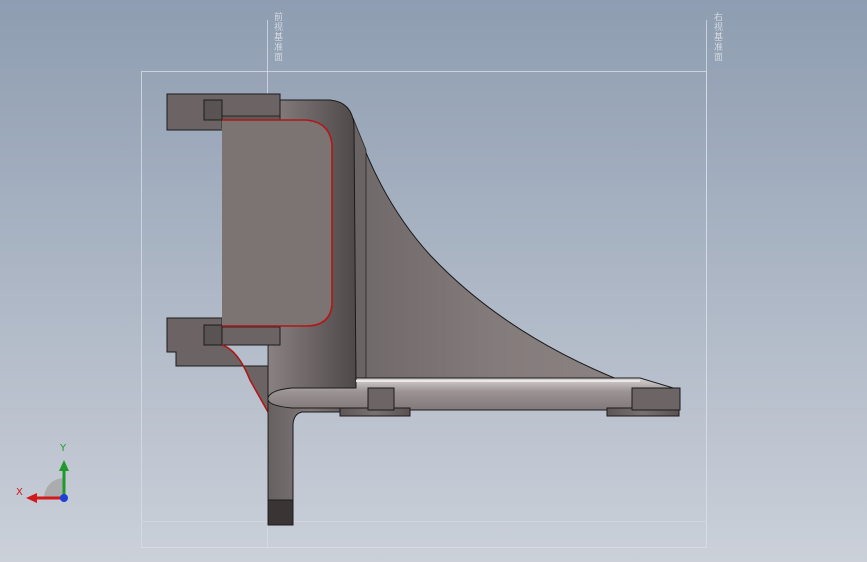  What do you see at coordinates (381, 399) in the screenshot?
I see `boss-left` at bounding box center [381, 399].